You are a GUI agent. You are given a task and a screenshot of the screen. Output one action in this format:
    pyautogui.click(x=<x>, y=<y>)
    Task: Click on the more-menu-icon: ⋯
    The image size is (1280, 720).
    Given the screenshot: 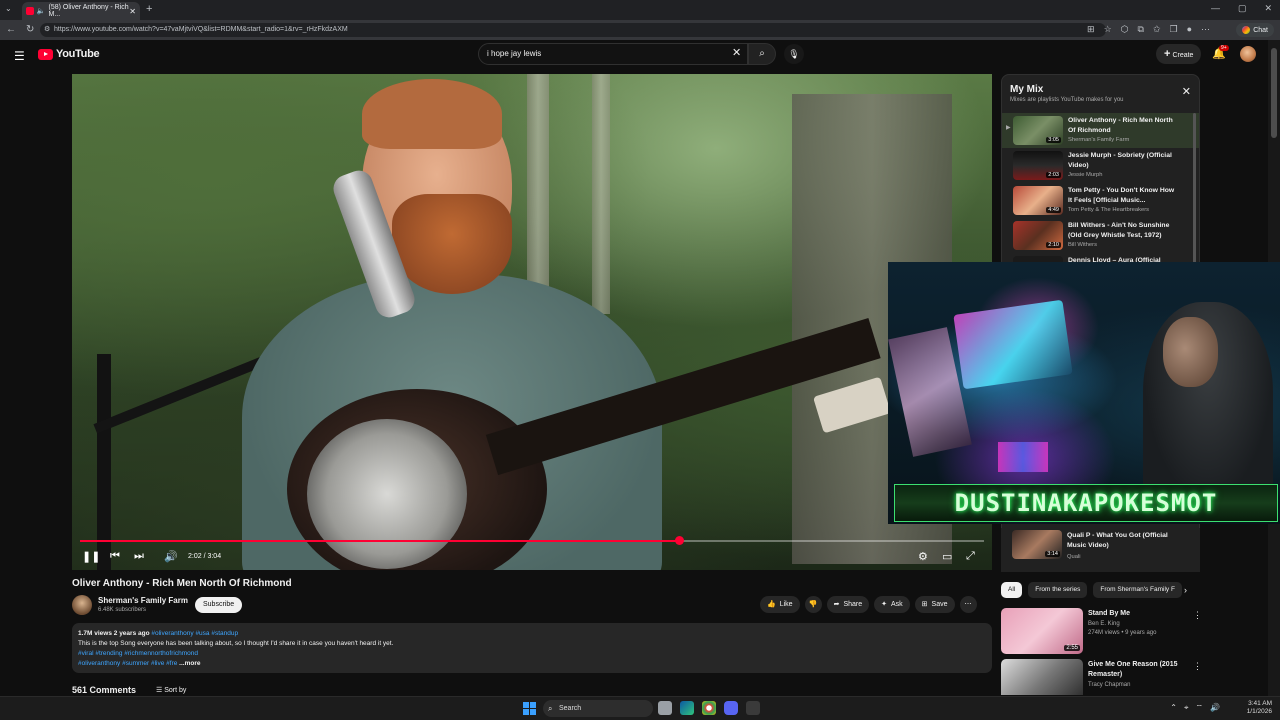 What is the action you would take?
    pyautogui.click(x=1205, y=29)
    